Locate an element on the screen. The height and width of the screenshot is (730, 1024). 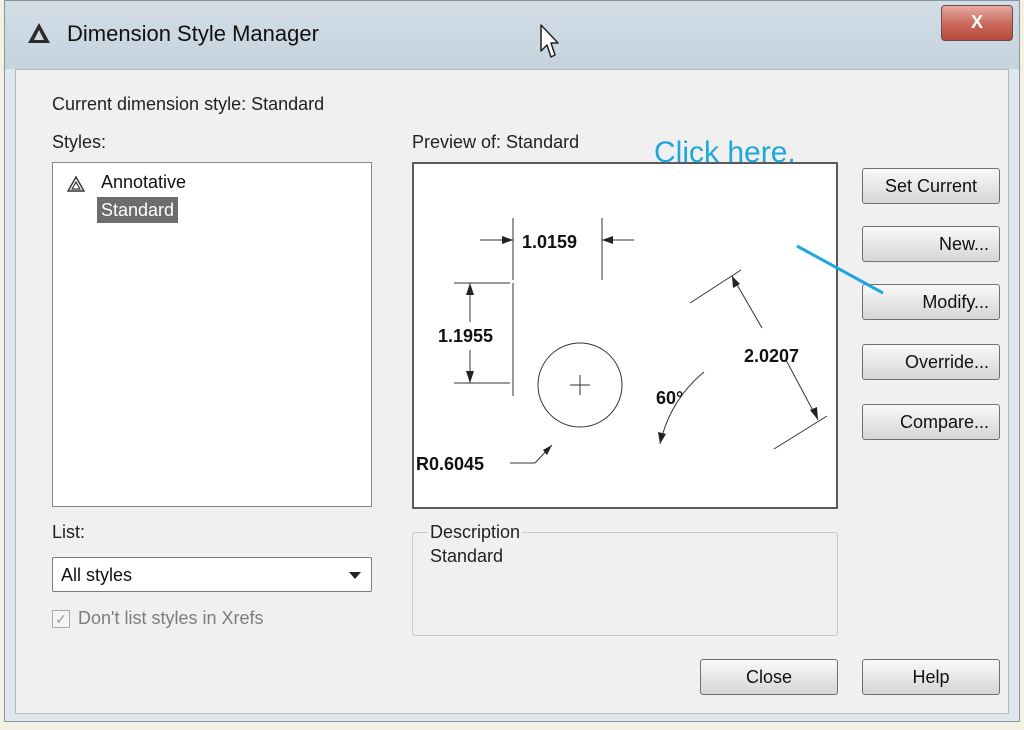
window-title: Dimension Style Manager is located at coordinates (193, 33).